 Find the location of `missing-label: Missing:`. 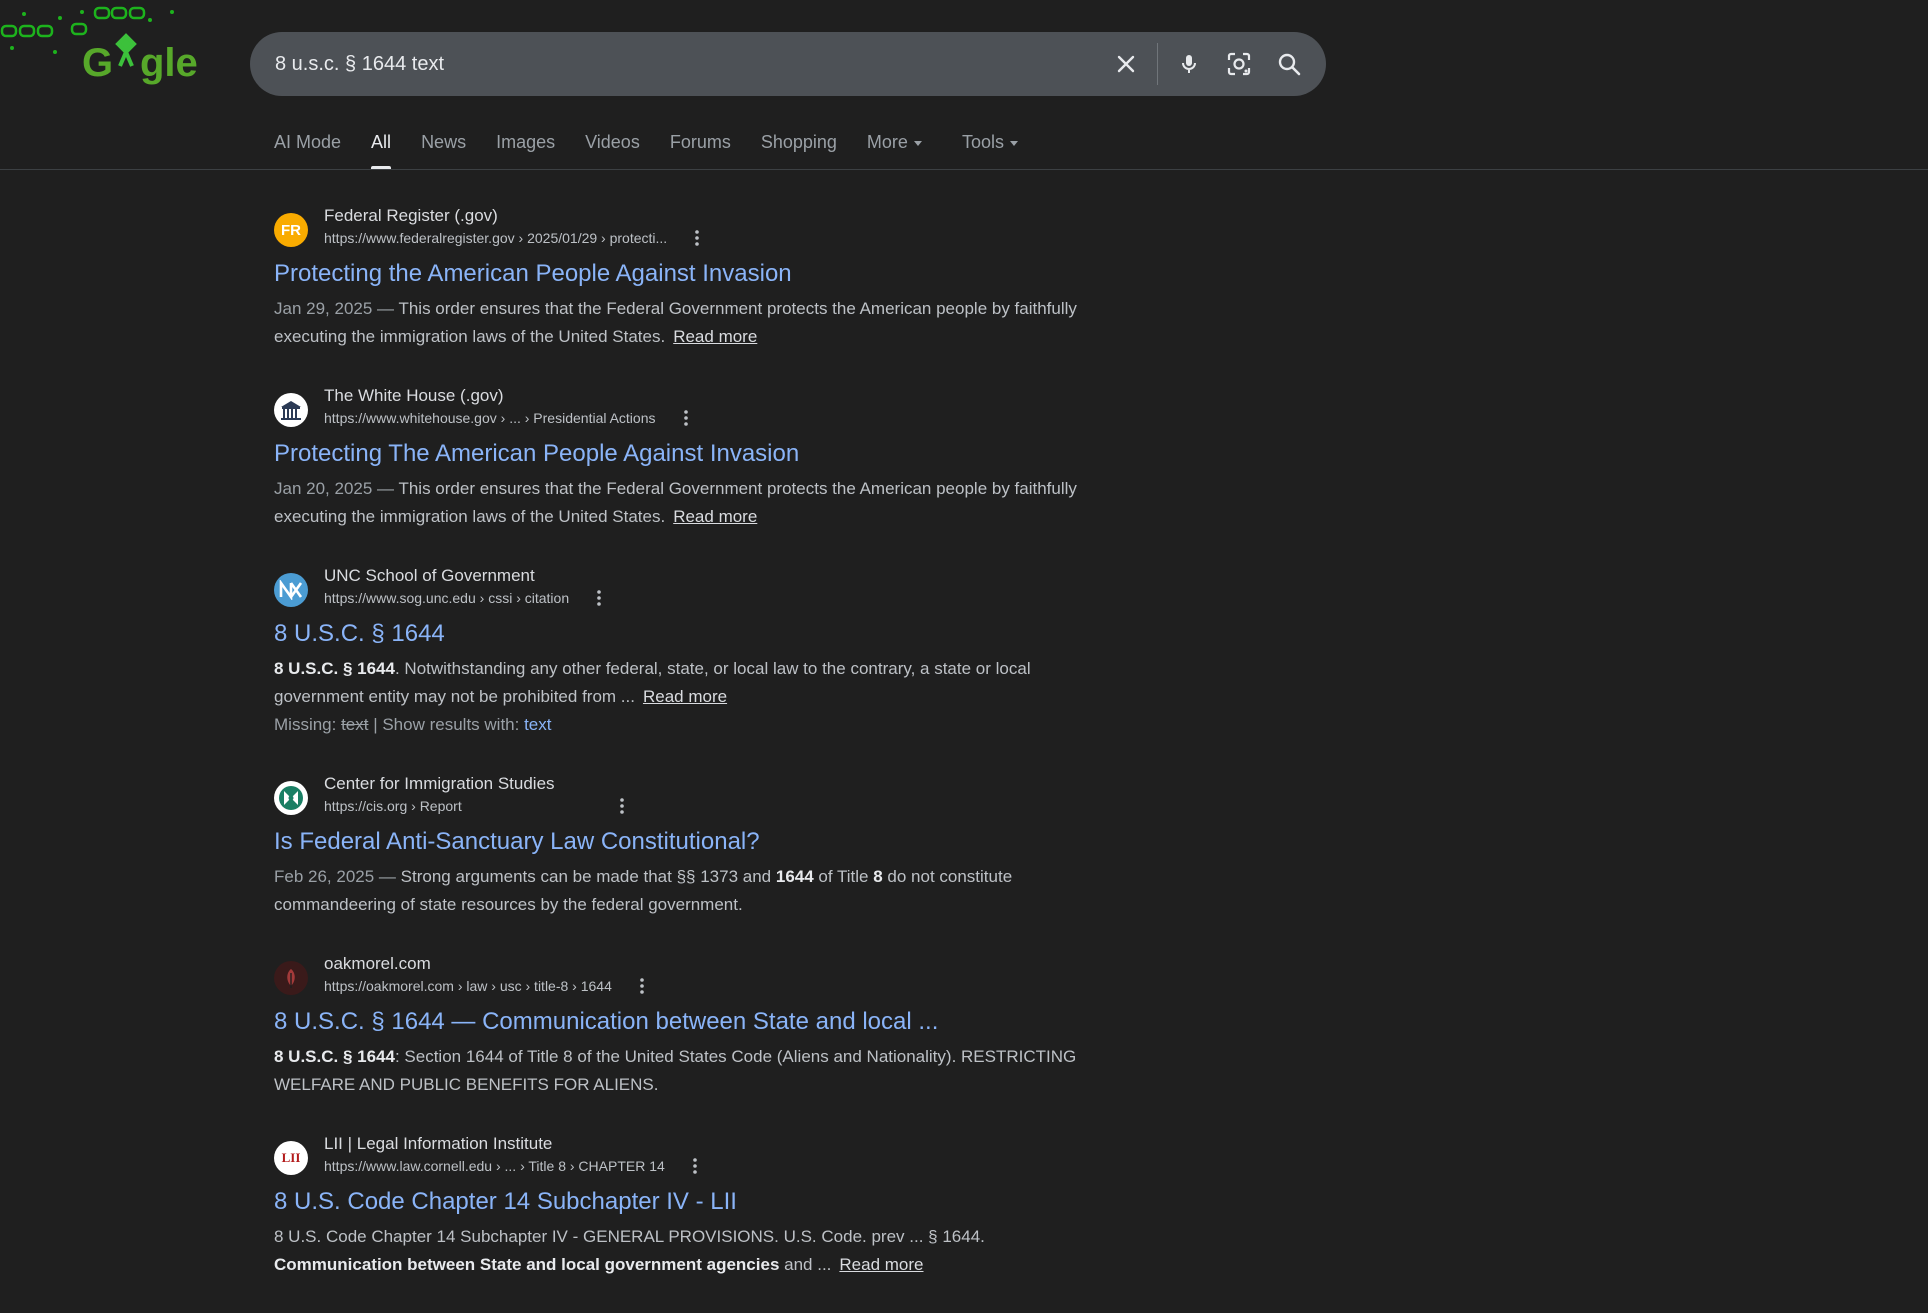

missing-label: Missing: is located at coordinates (308, 724).